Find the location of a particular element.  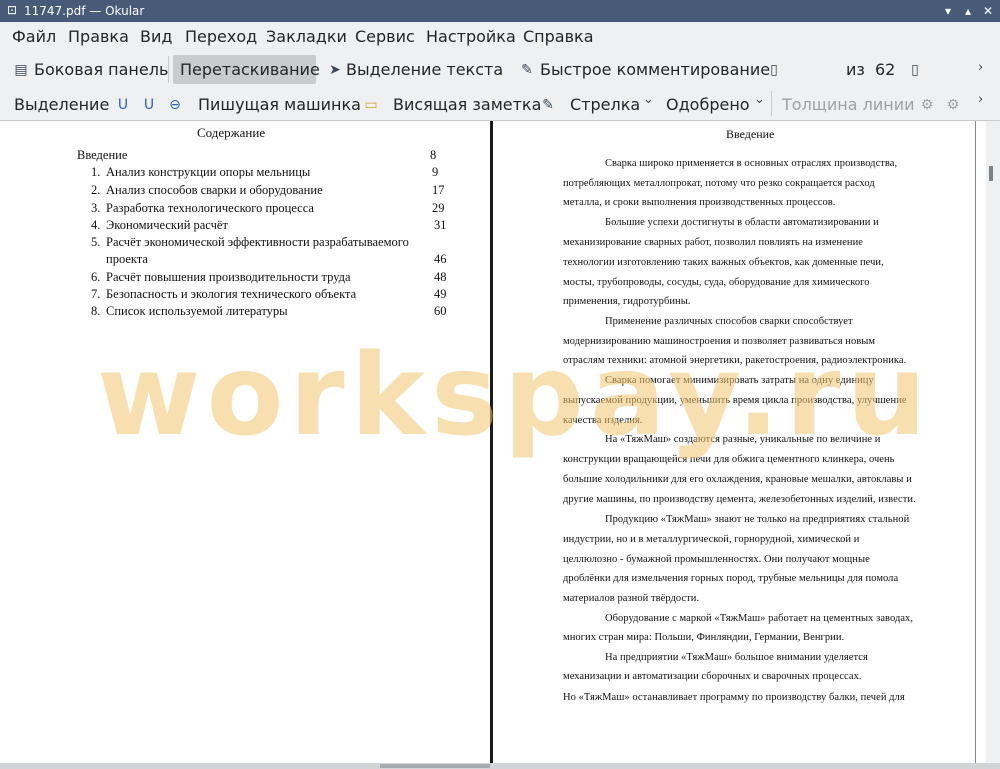

toc-item-num: 1. is located at coordinates (96, 172).